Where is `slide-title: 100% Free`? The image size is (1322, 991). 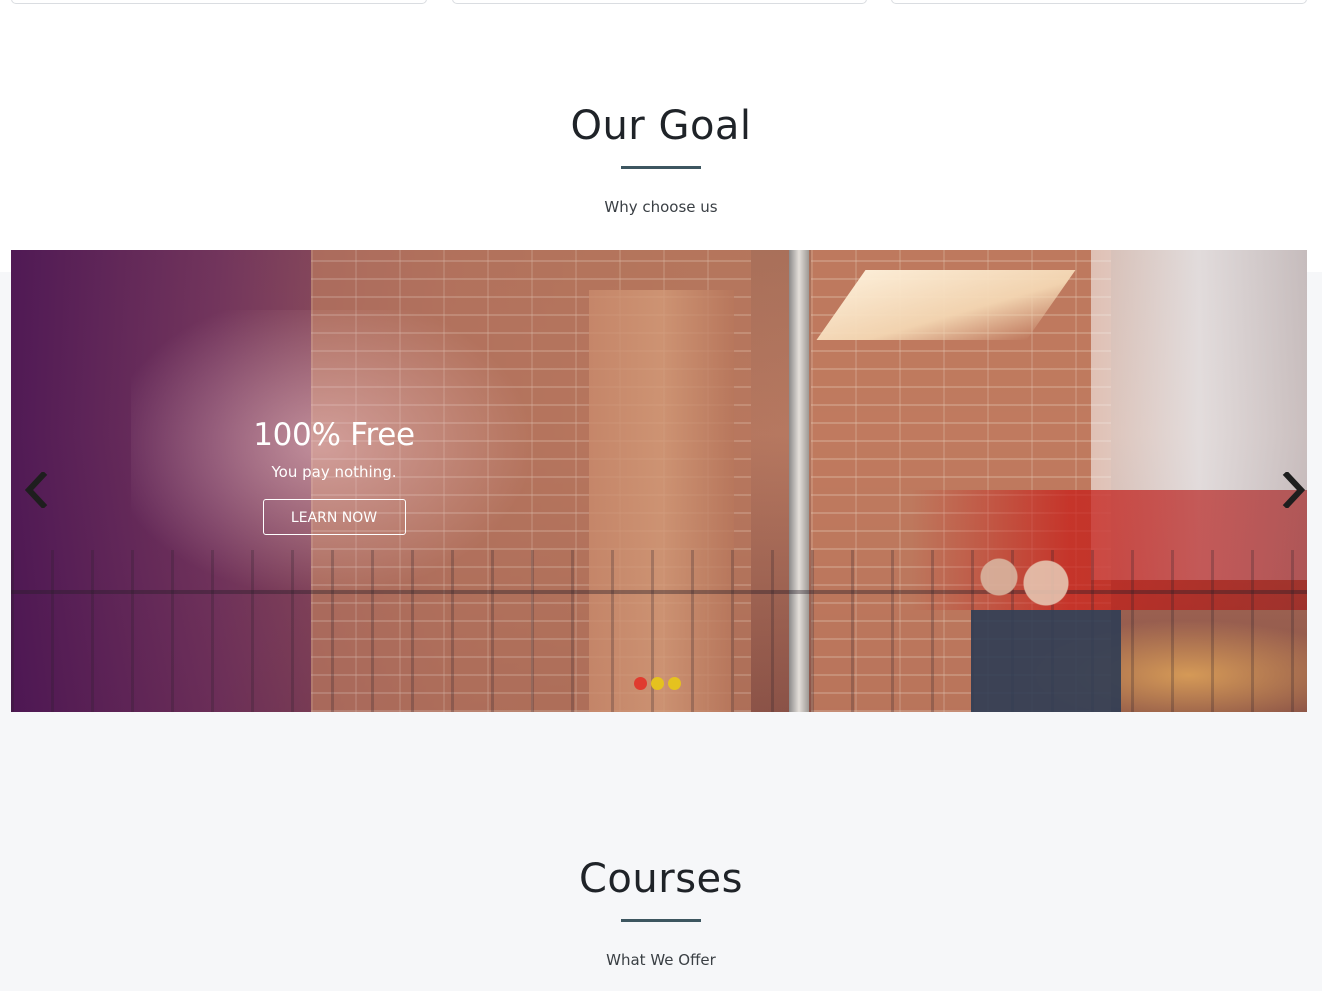
slide-title: 100% Free is located at coordinates (334, 435).